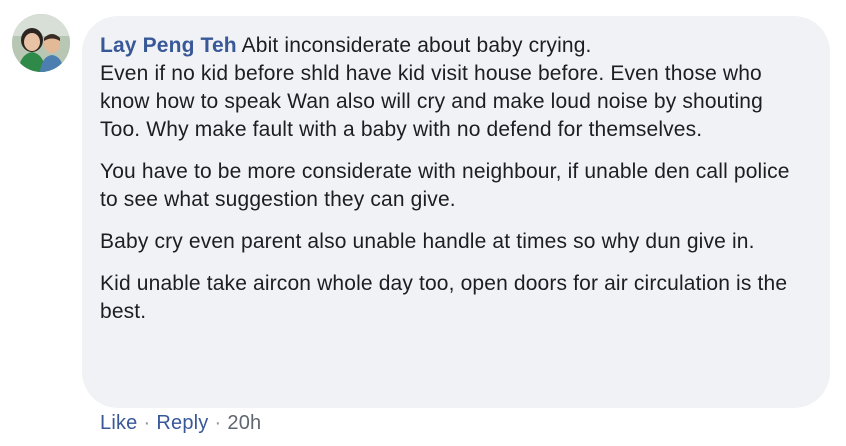  I want to click on avatar, so click(41, 43).